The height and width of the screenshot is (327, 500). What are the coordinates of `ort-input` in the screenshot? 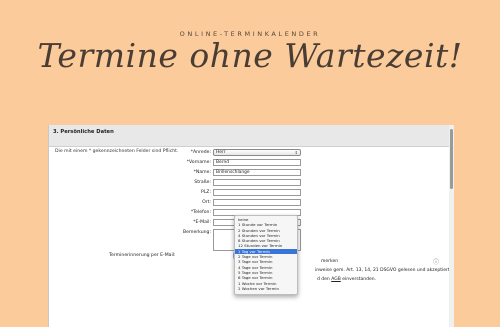 It's located at (257, 202).